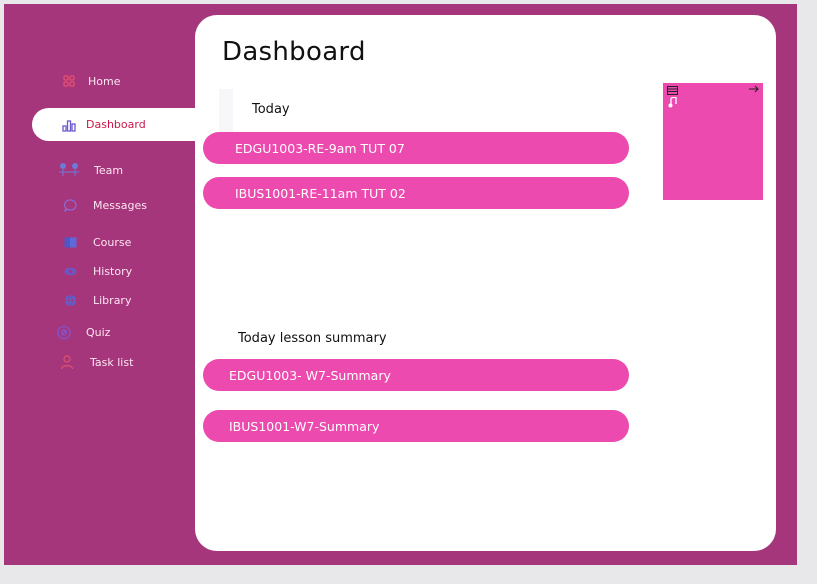 The height and width of the screenshot is (584, 817). I want to click on globe-icon, so click(70, 300).